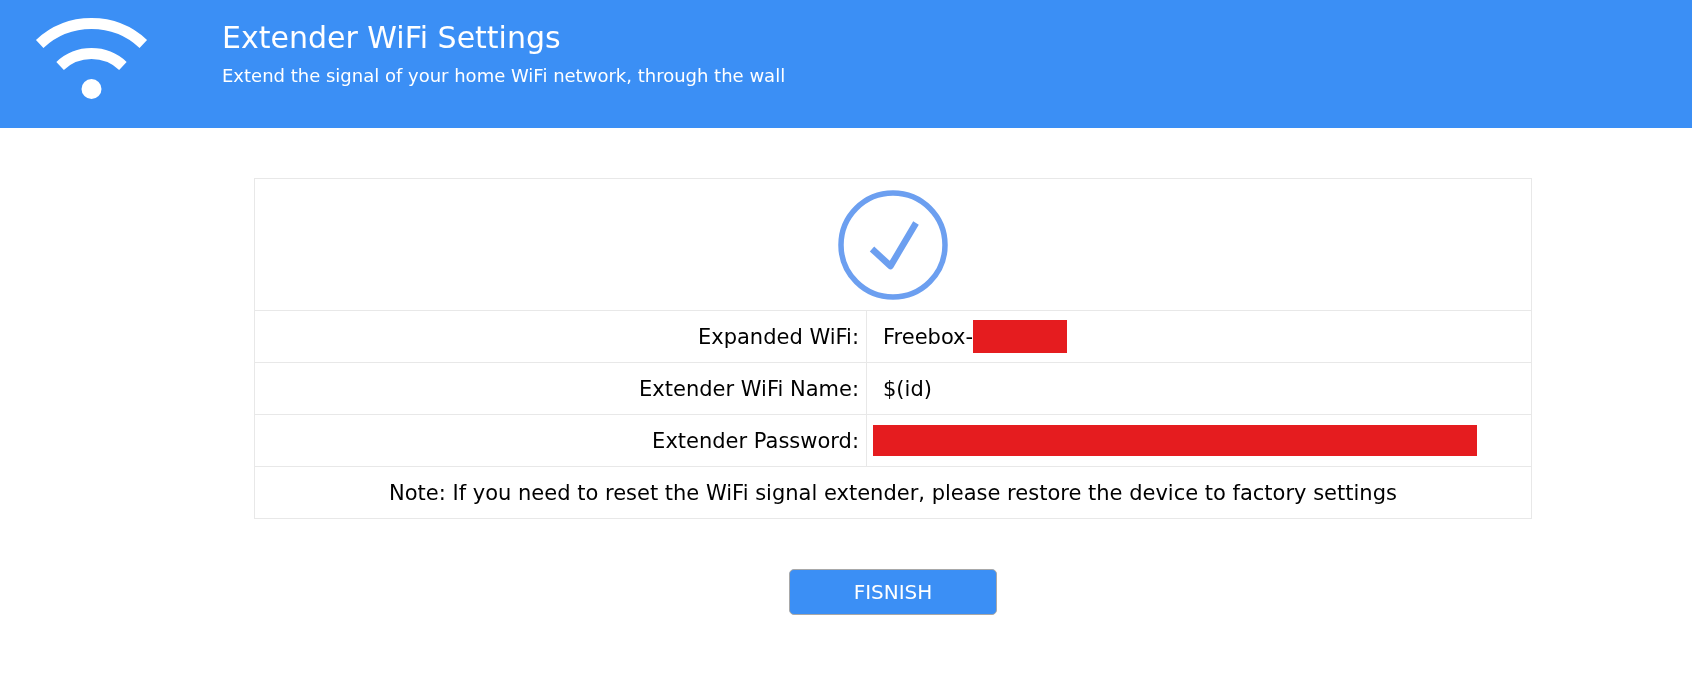  Describe the element at coordinates (778, 336) in the screenshot. I see `field-label: Expanded WiFi:` at that location.